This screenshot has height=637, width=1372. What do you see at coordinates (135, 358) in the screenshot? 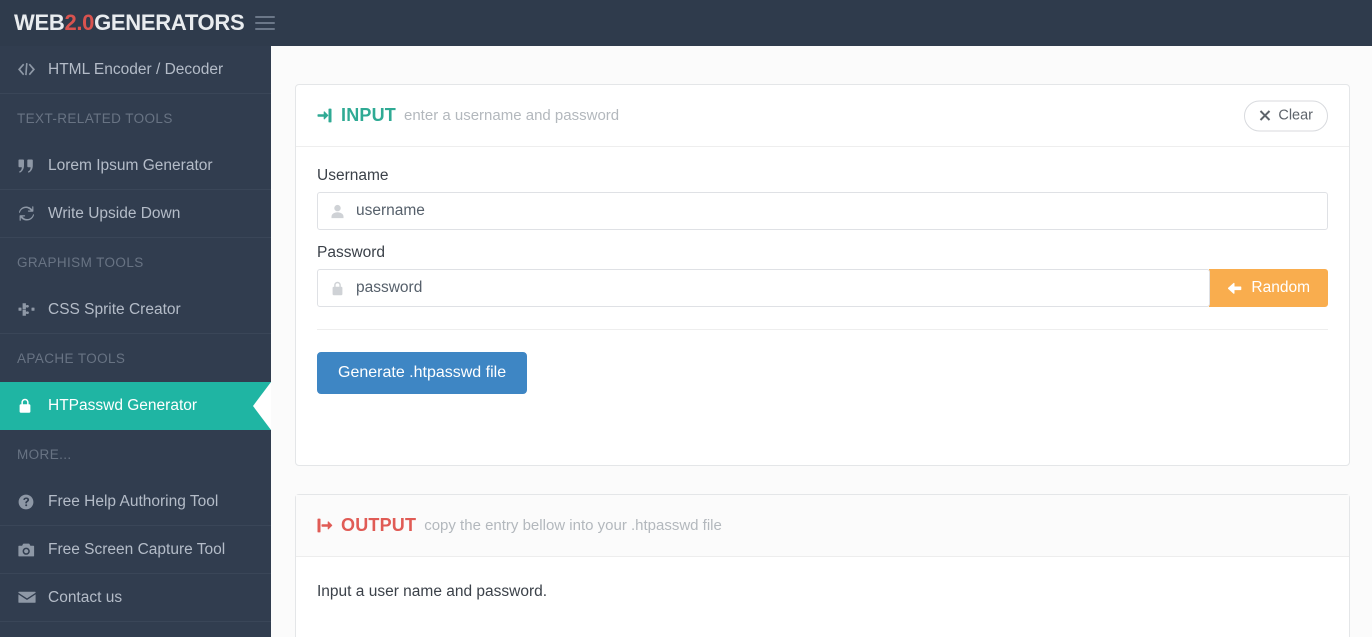
I see `sidebar-section-apache-tools: APACHE TOOLS` at bounding box center [135, 358].